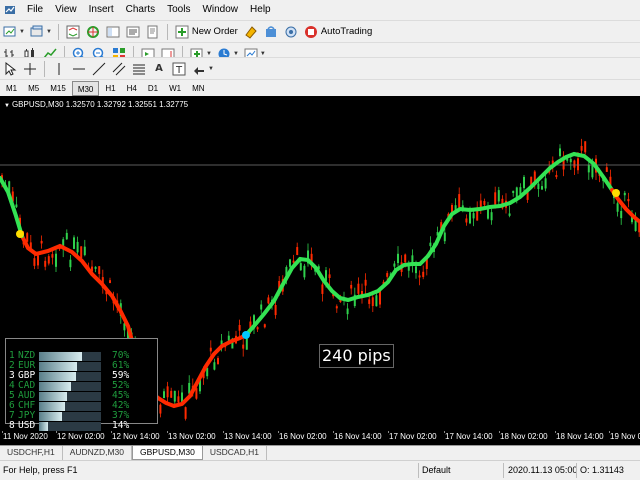 This screenshot has width=640, height=480. I want to click on standard-toolbar: ▼ ▼ New Order AutoTrading, so click(320, 31).